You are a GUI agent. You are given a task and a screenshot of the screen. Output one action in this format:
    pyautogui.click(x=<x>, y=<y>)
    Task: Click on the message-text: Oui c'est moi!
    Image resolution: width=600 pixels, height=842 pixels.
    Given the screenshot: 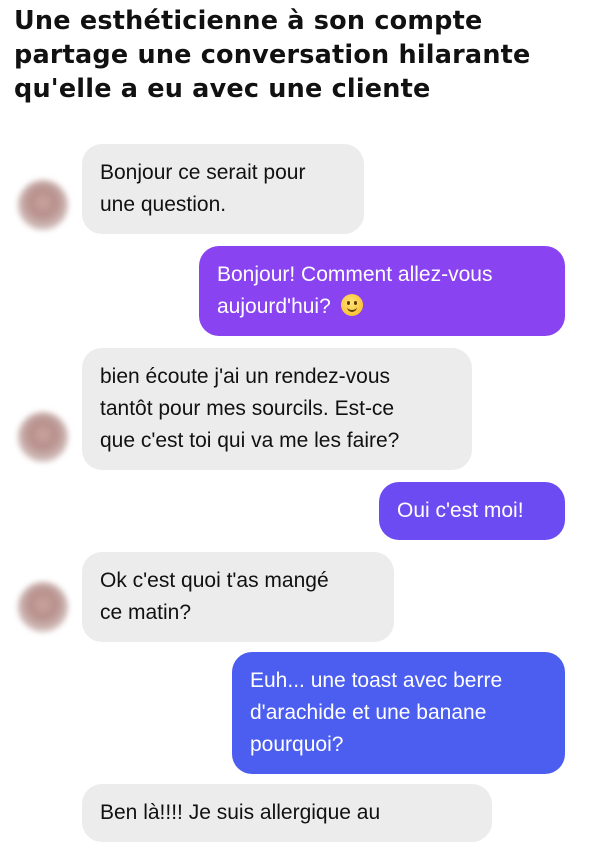 What is the action you would take?
    pyautogui.click(x=460, y=510)
    